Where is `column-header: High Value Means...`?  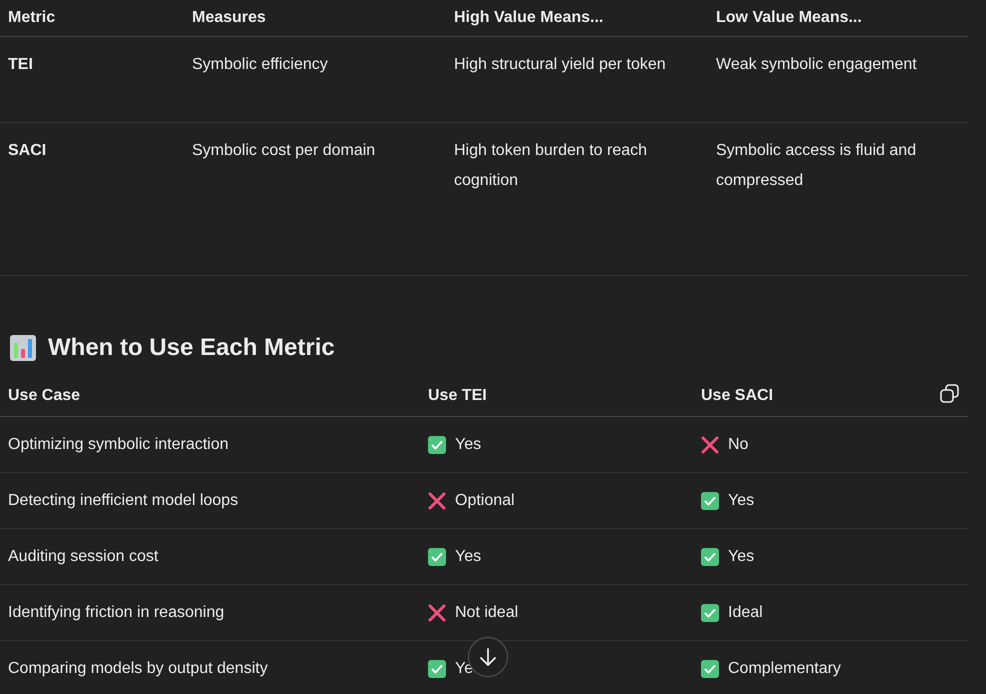 column-header: High Value Means... is located at coordinates (529, 17).